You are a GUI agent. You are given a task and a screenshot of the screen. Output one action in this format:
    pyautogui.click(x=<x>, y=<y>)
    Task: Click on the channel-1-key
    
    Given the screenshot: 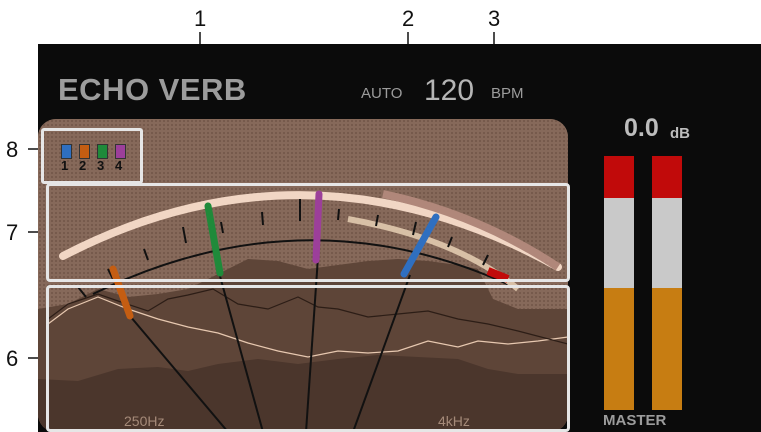 What is the action you would take?
    pyautogui.click(x=66, y=151)
    